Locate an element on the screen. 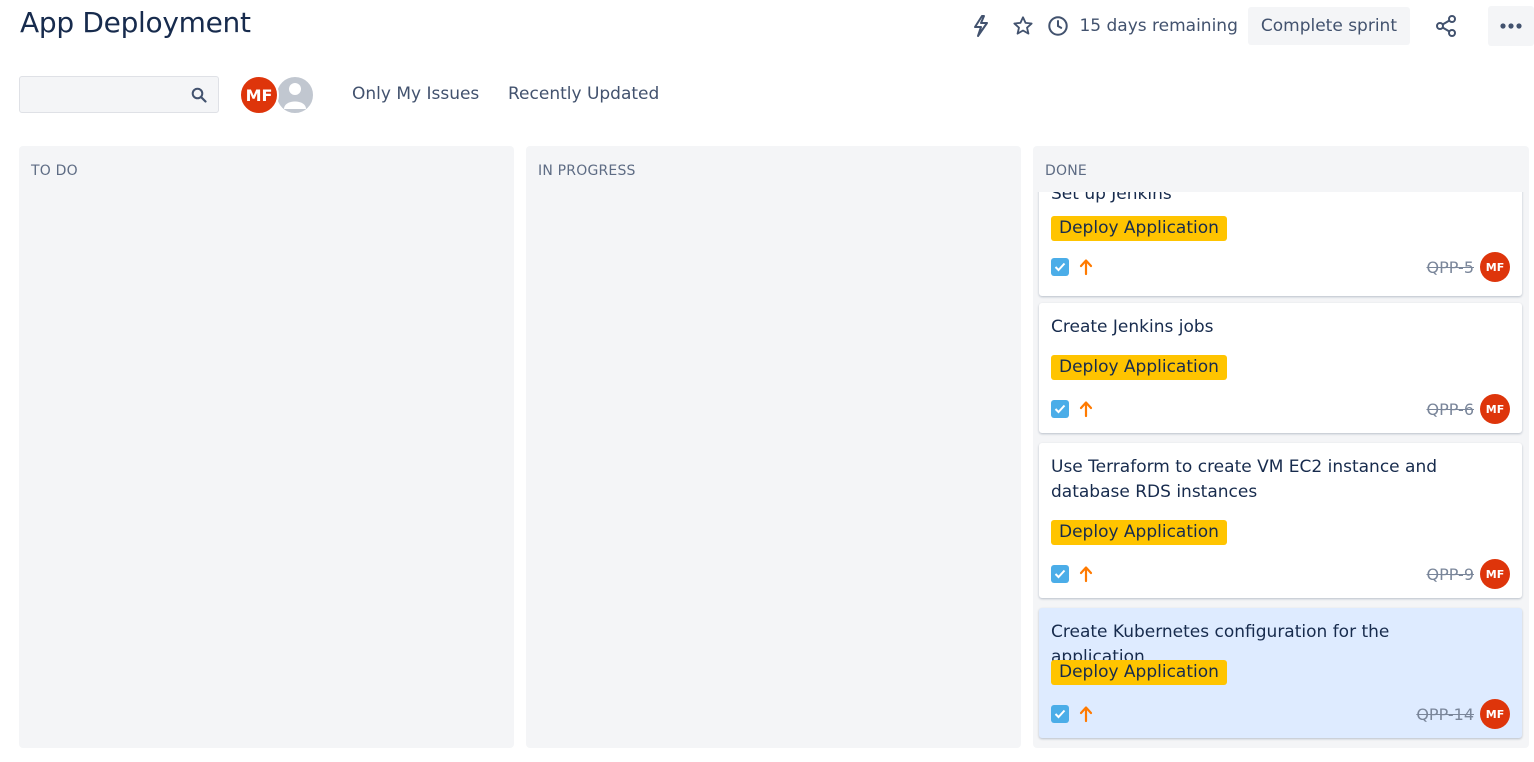 Image resolution: width=1534 pixels, height=762 pixels. card-footer: QPP-14 MF is located at coordinates (1280, 714).